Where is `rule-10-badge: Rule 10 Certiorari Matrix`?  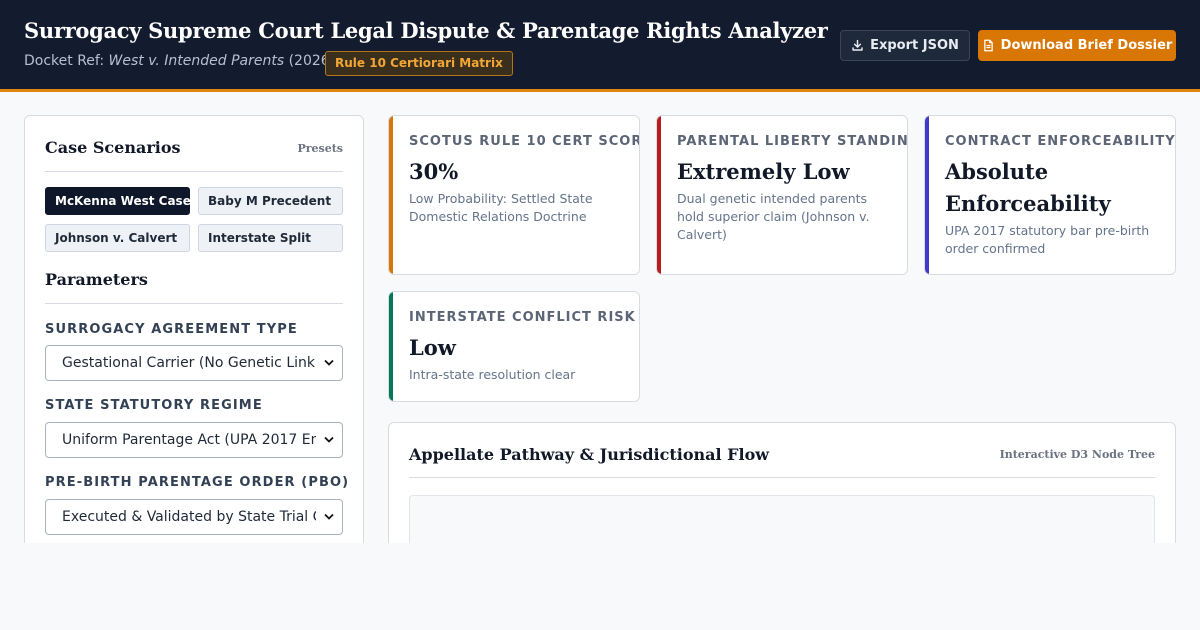
rule-10-badge: Rule 10 Certiorari Matrix is located at coordinates (419, 63).